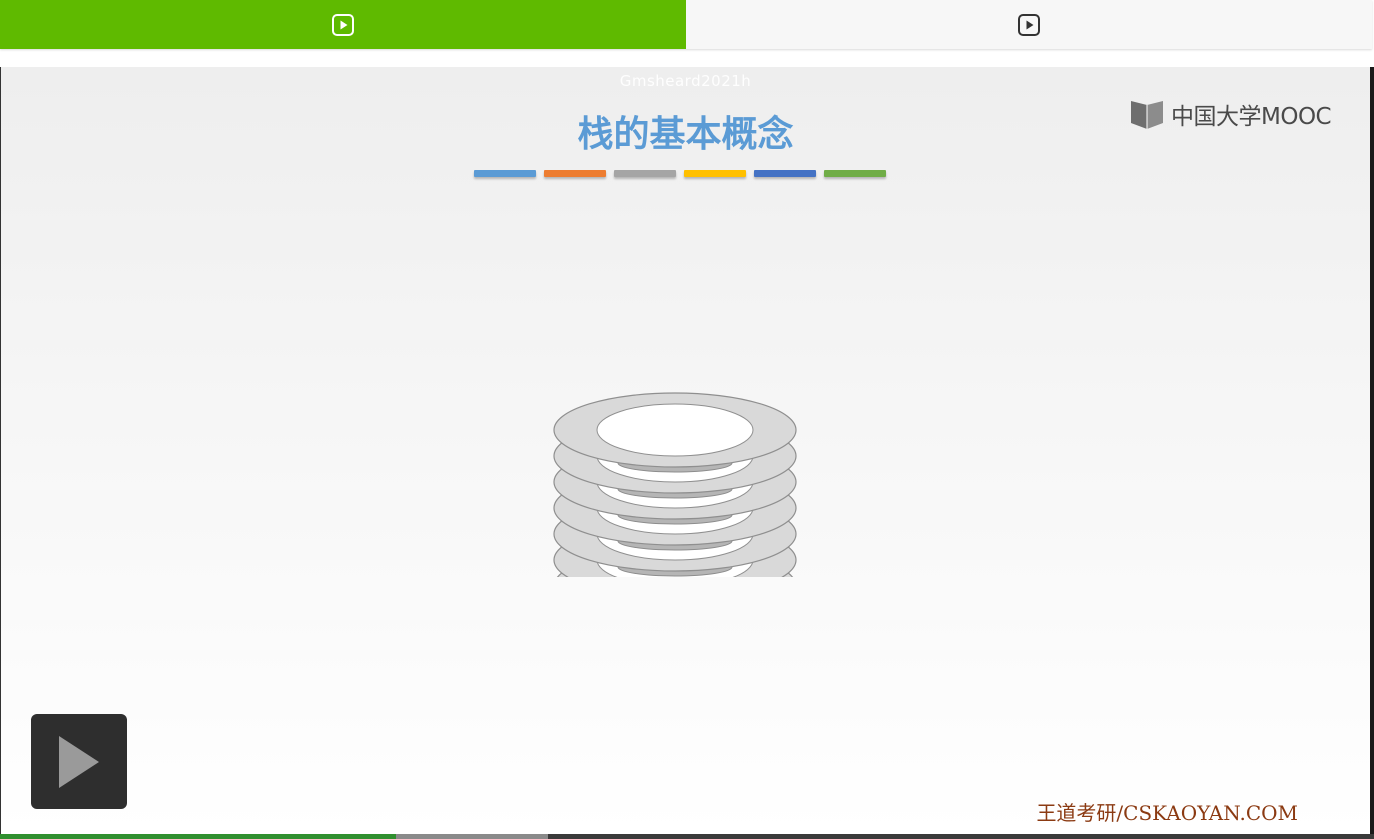  What do you see at coordinates (1167, 813) in the screenshot?
I see `footer-brand-text: 王道考研/CSKAOYAN.COM` at bounding box center [1167, 813].